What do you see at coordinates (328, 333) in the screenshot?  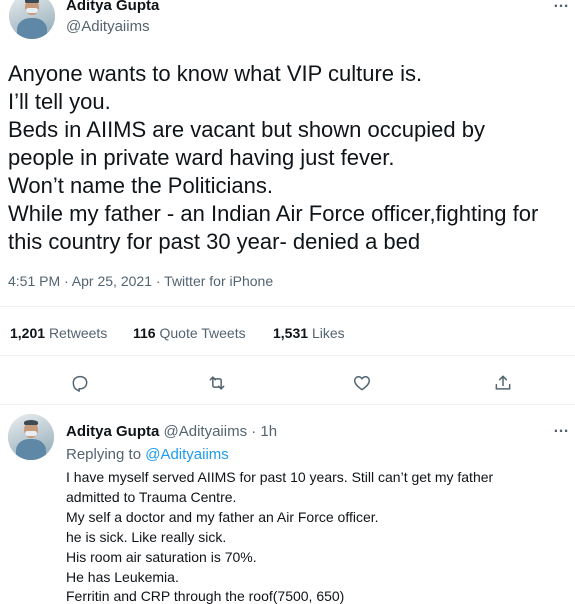 I see `likes-label: Likes` at bounding box center [328, 333].